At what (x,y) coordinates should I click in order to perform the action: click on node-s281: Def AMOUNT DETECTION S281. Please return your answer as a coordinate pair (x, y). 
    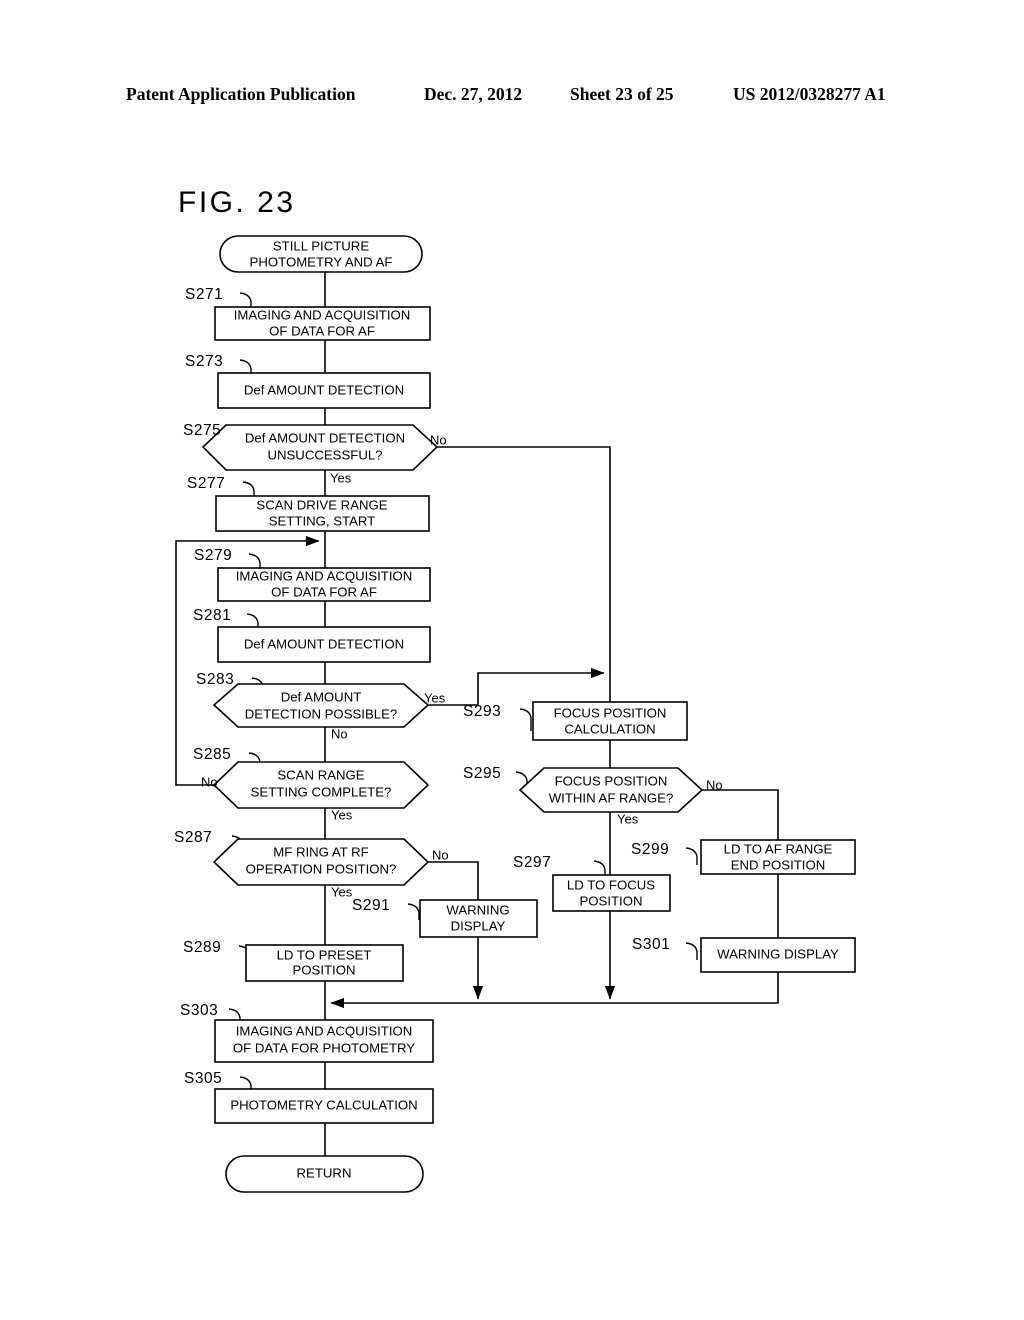
    Looking at the image, I should click on (312, 635).